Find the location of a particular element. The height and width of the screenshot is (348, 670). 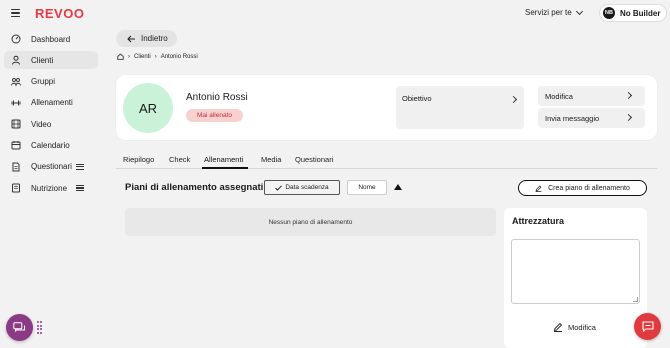

sort-name-chip: Nome is located at coordinates (367, 187).